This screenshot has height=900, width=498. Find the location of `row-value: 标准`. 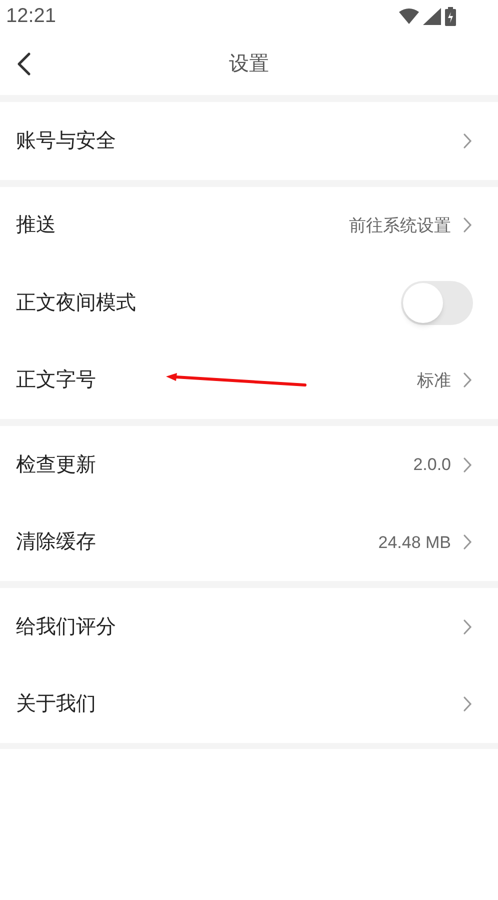

row-value: 标准 is located at coordinates (434, 381).